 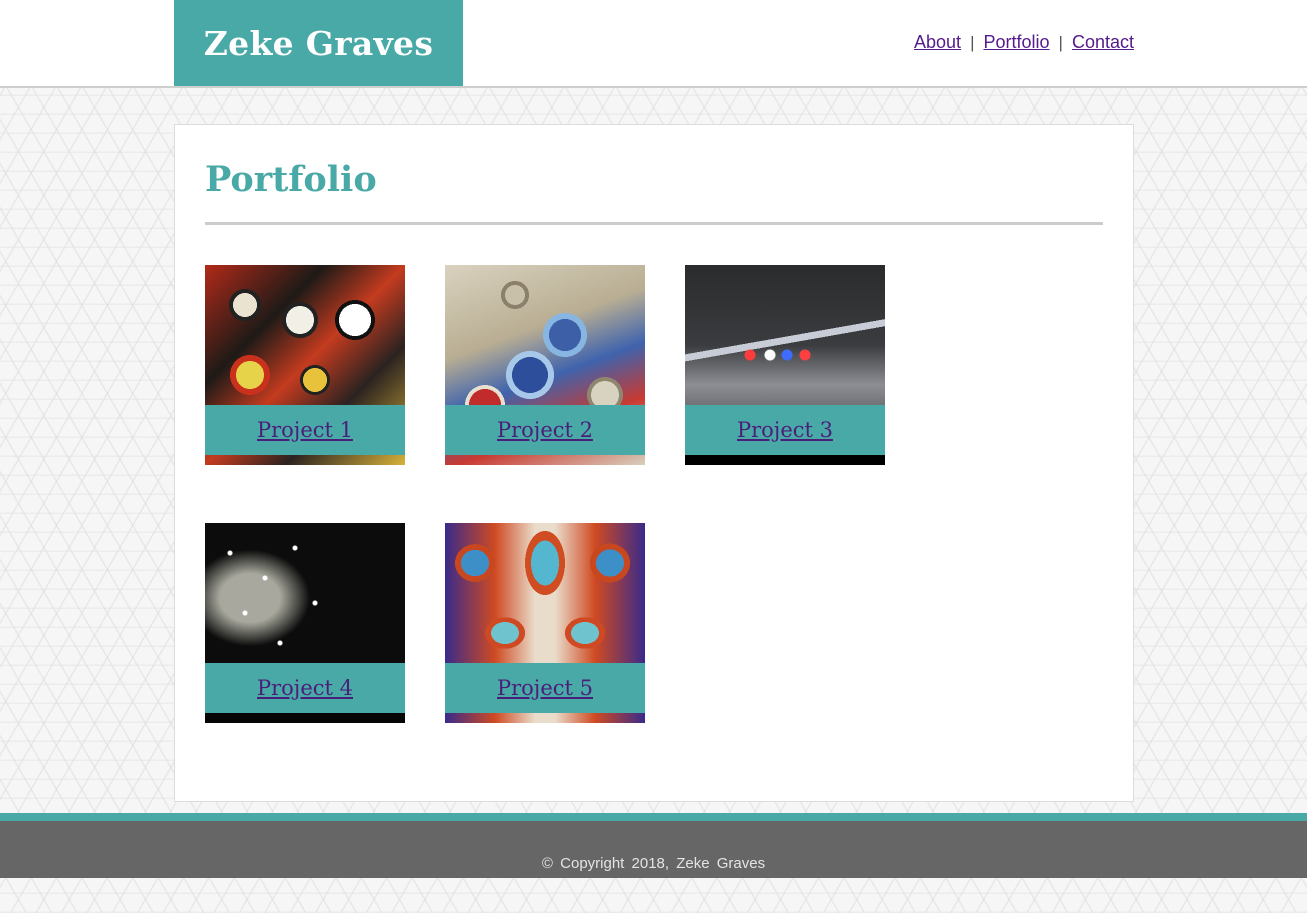 I want to click on footer-accent-stripe, so click(x=653, y=817).